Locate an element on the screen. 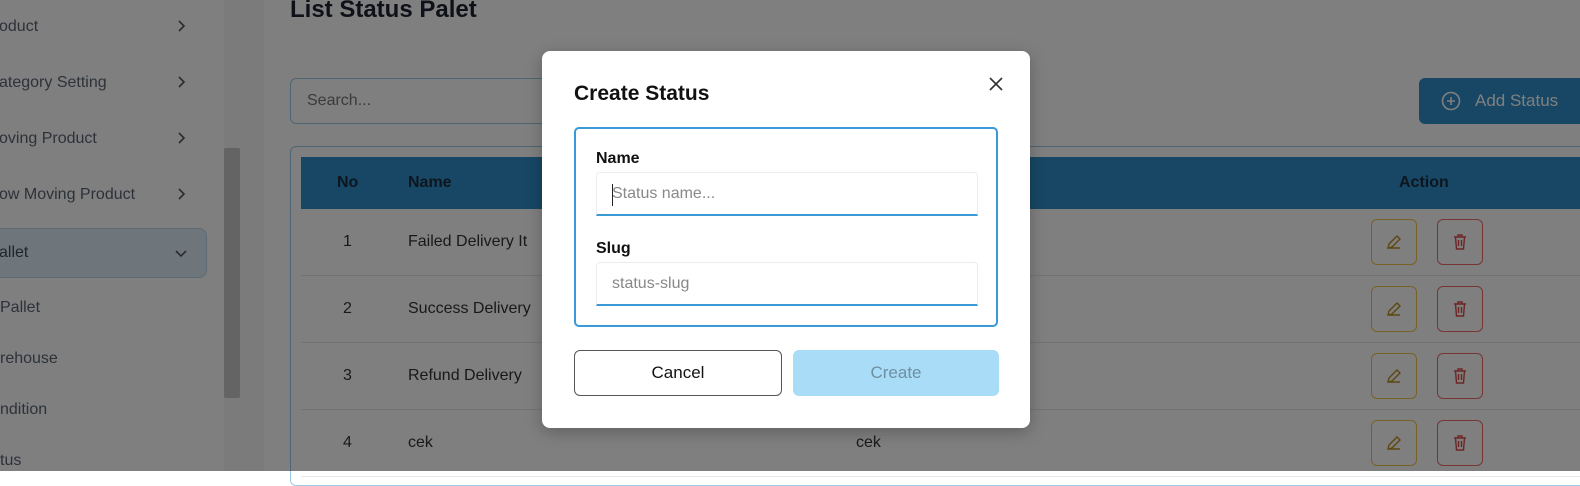 The image size is (1580, 486). text-cursor is located at coordinates (612, 195).